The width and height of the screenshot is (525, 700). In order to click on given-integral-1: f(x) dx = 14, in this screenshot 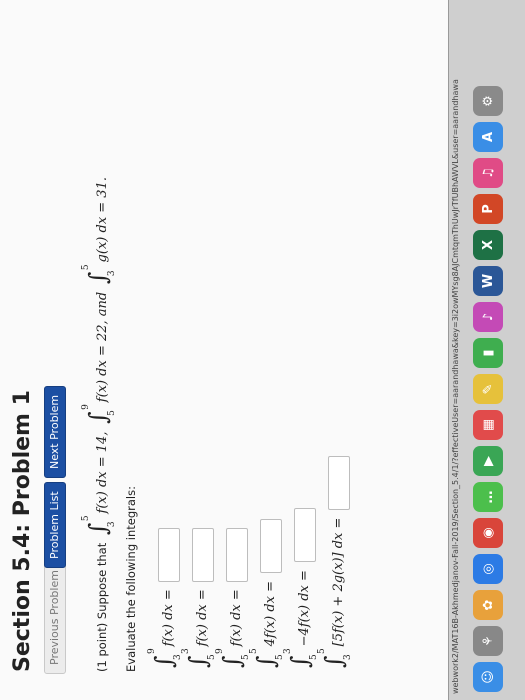, I will do `click(102, 472)`.